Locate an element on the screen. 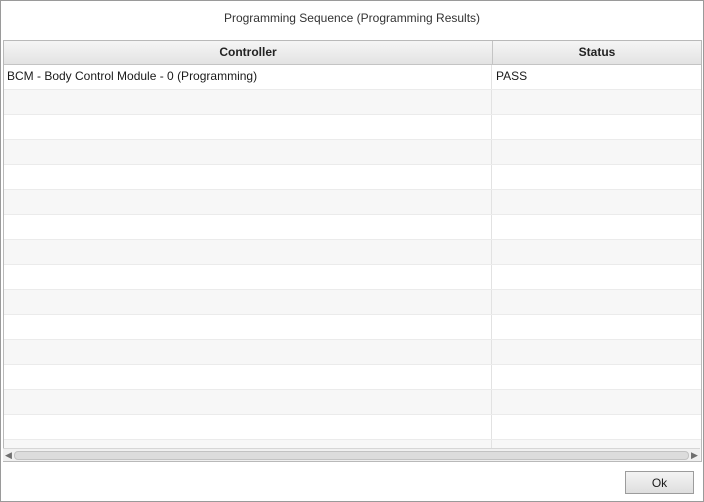 The height and width of the screenshot is (502, 704). column-header-status: Status is located at coordinates (597, 52).